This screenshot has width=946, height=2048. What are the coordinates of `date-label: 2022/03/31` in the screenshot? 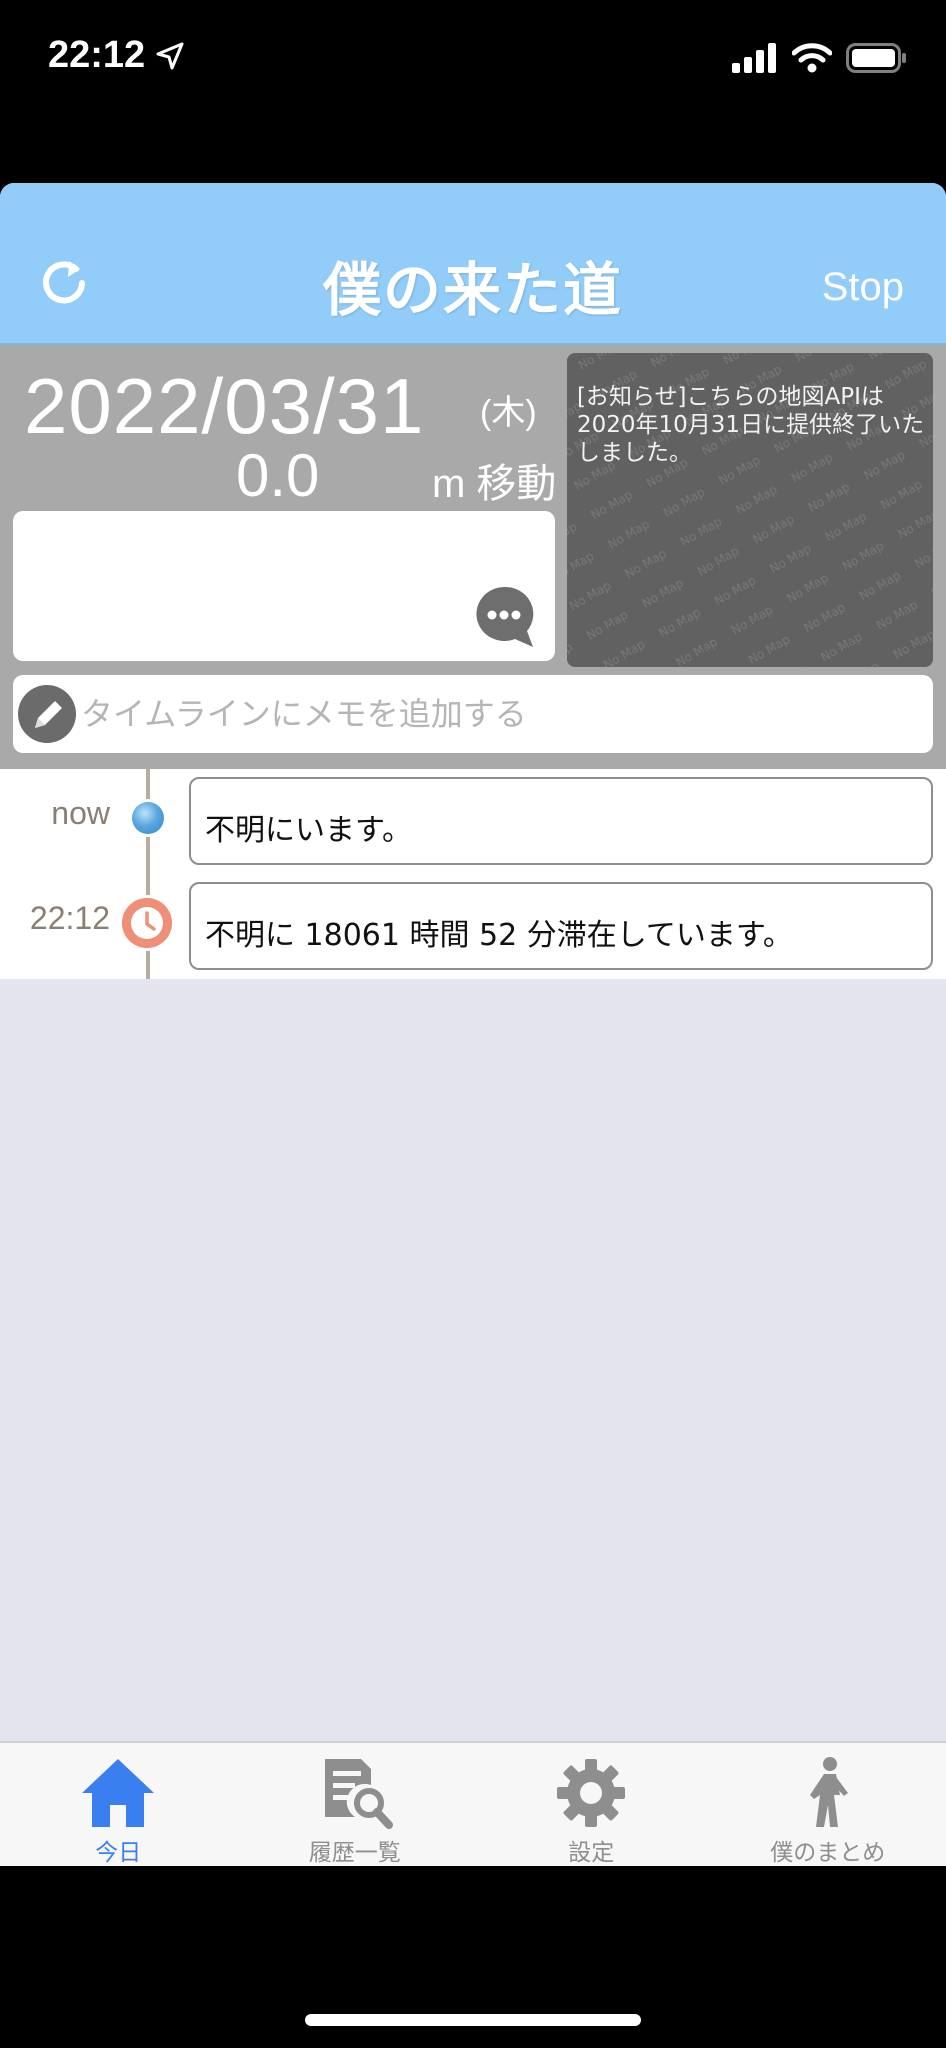 It's located at (224, 406).